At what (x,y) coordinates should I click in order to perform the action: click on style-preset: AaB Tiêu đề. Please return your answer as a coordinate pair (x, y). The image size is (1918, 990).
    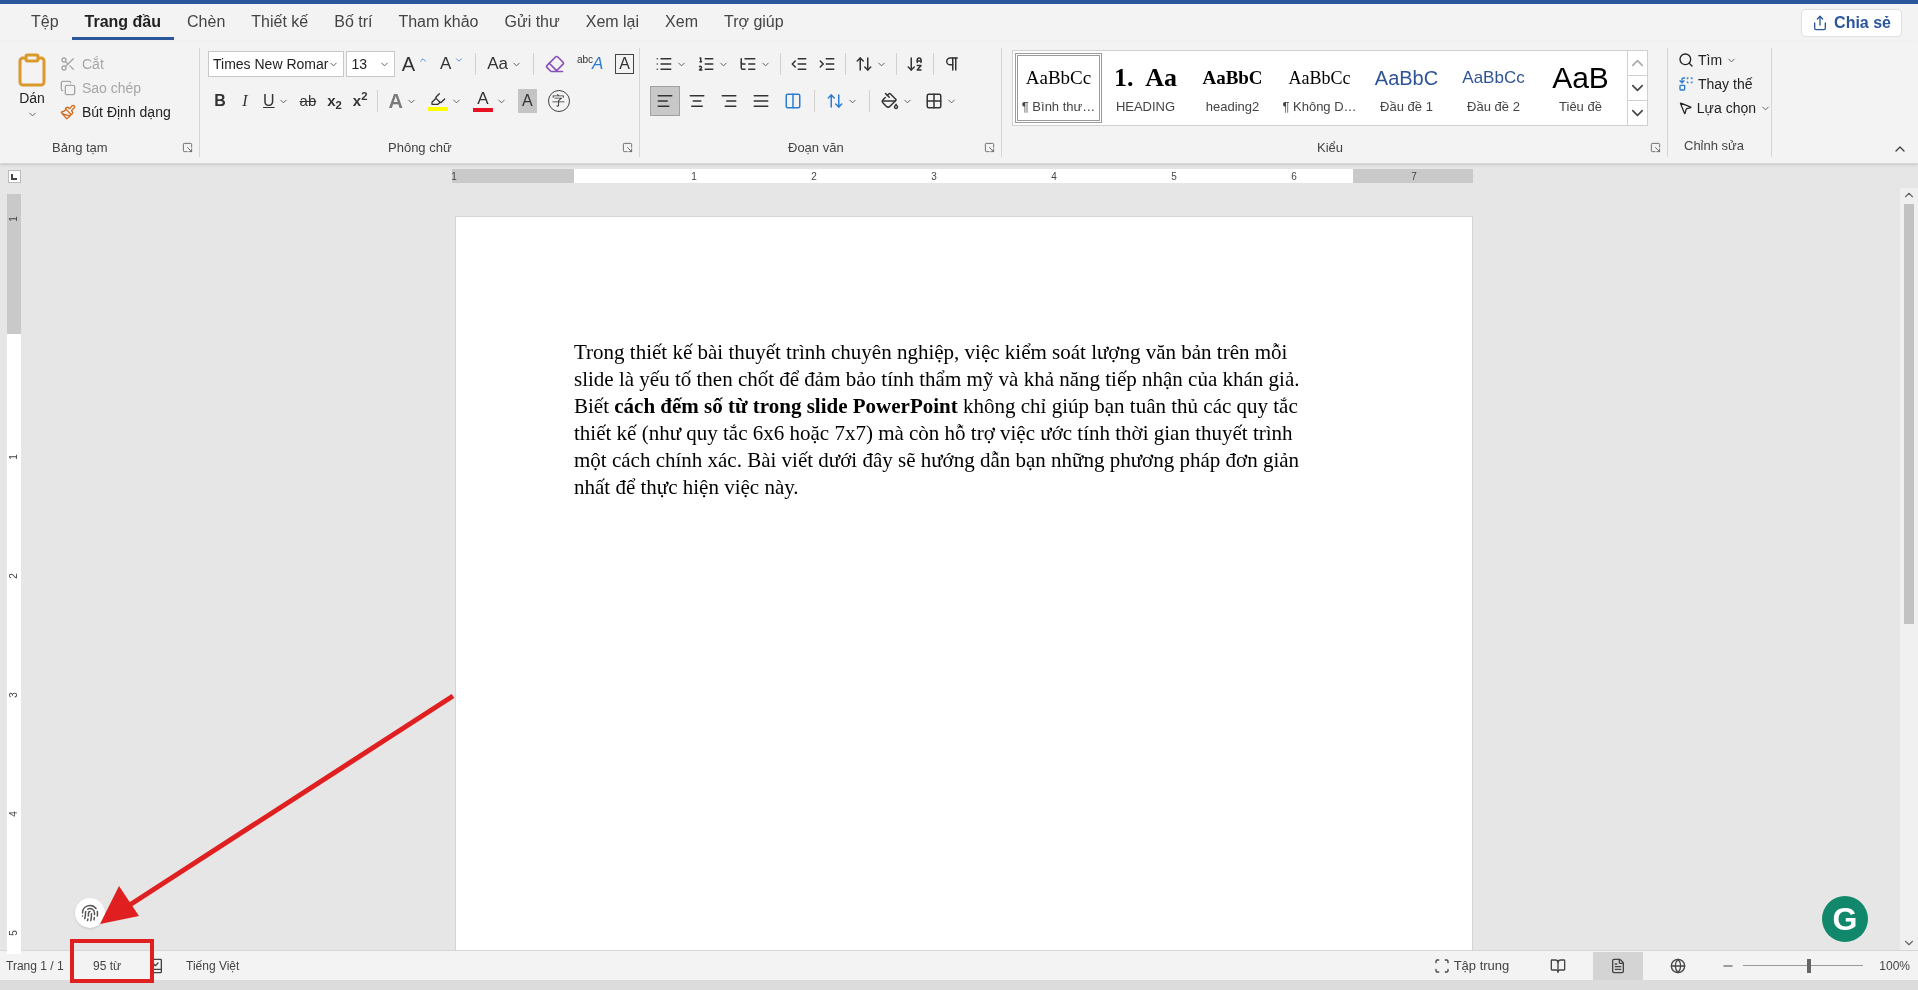
    Looking at the image, I should click on (1580, 88).